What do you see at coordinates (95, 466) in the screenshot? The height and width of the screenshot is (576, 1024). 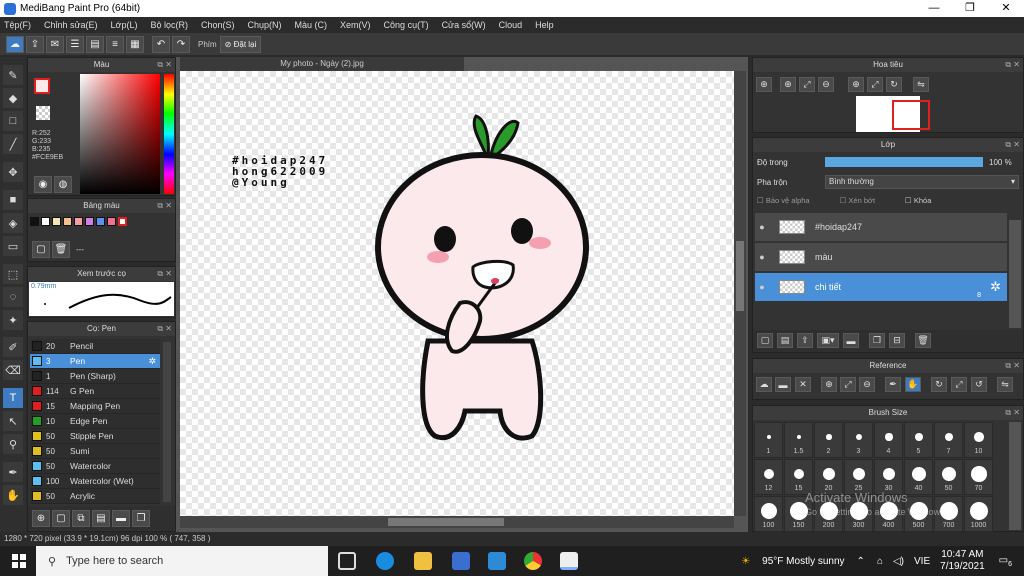 I see `brush-item: #5bc0f0 50 Watercolor` at bounding box center [95, 466].